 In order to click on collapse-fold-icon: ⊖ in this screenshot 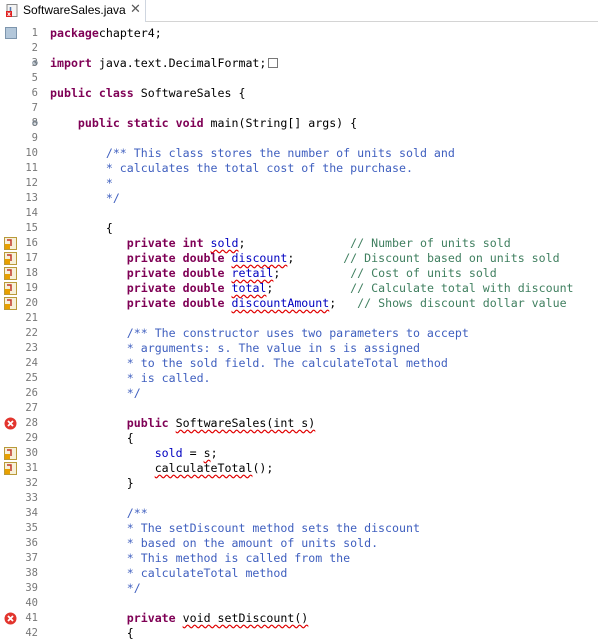, I will do `click(35, 123)`.